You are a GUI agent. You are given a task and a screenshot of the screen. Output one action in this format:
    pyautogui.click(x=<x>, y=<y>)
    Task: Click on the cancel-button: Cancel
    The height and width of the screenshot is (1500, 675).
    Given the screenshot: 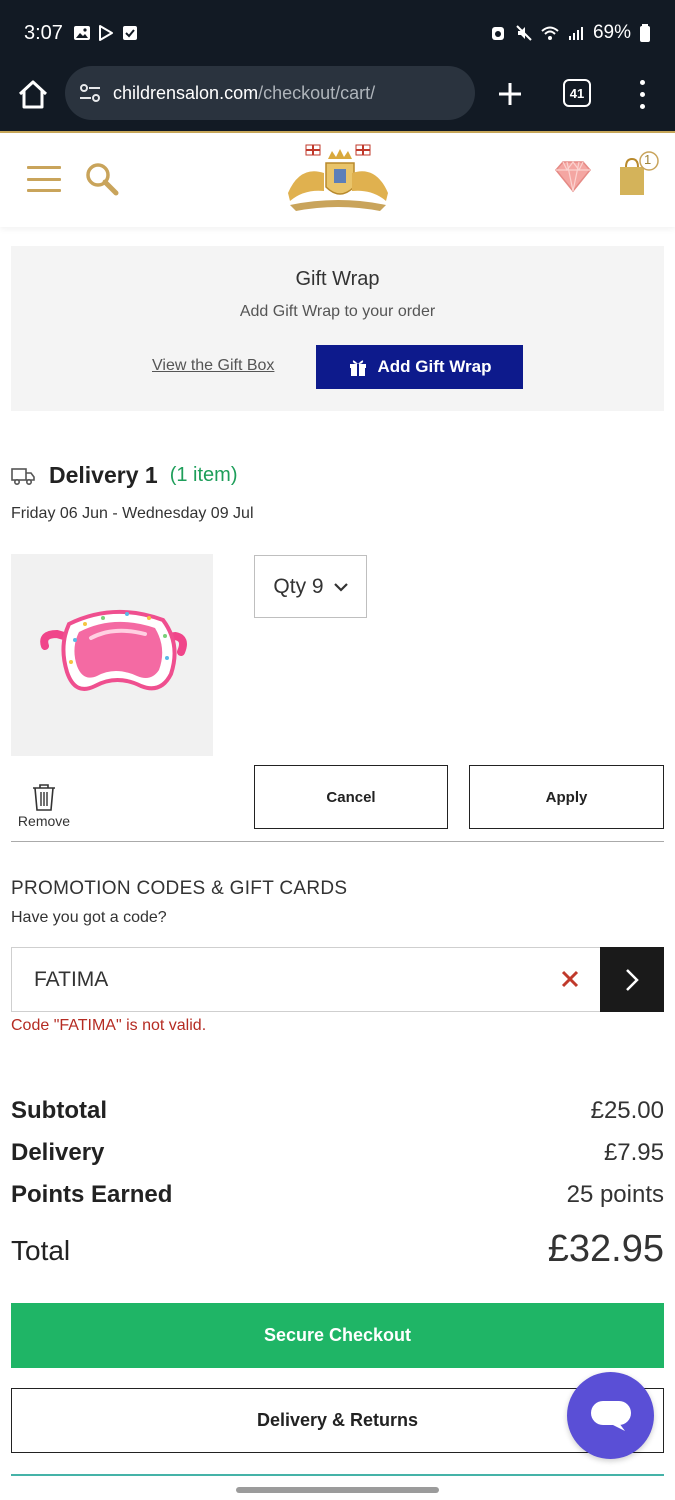 What is the action you would take?
    pyautogui.click(x=351, y=797)
    